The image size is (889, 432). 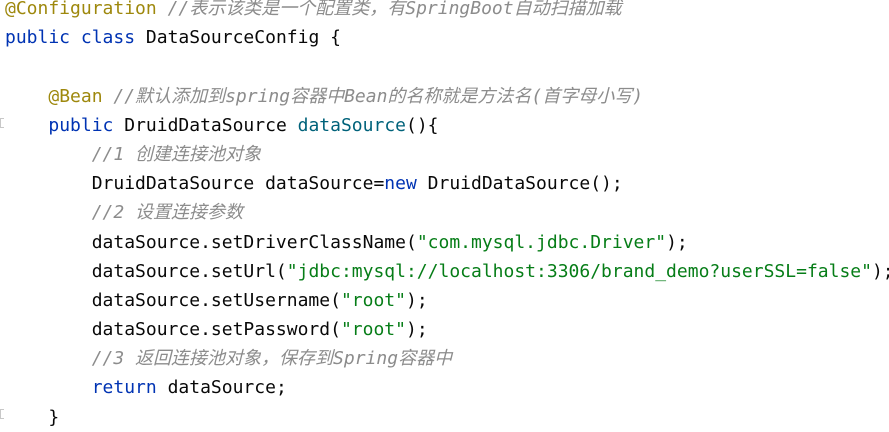 I want to click on code-token-method: dataSource, so click(x=351, y=125).